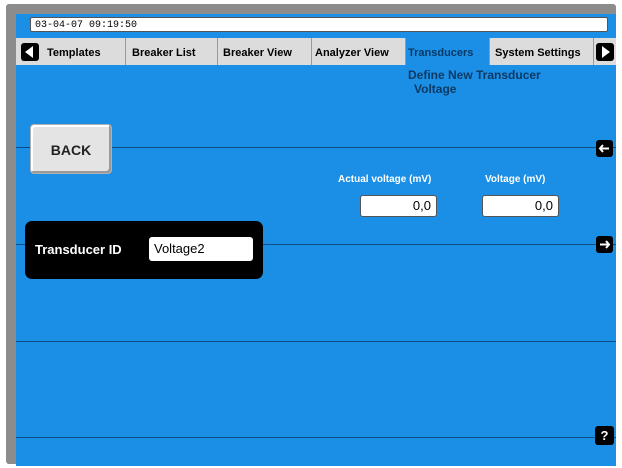 Image resolution: width=622 pixels, height=468 pixels. What do you see at coordinates (78, 249) in the screenshot?
I see `transducer-id-label: Transducer ID` at bounding box center [78, 249].